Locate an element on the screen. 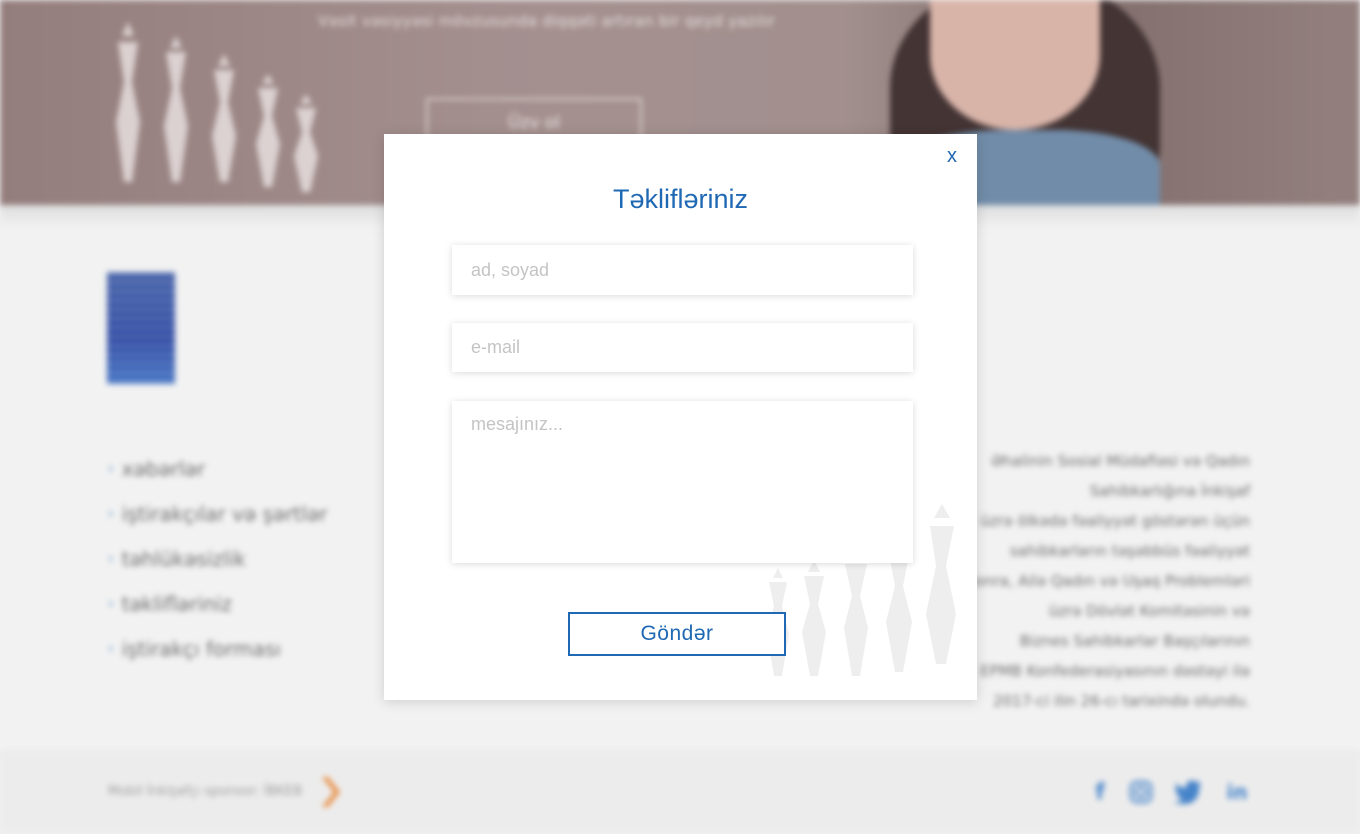  modal-title: Təklifləriniz is located at coordinates (680, 199).